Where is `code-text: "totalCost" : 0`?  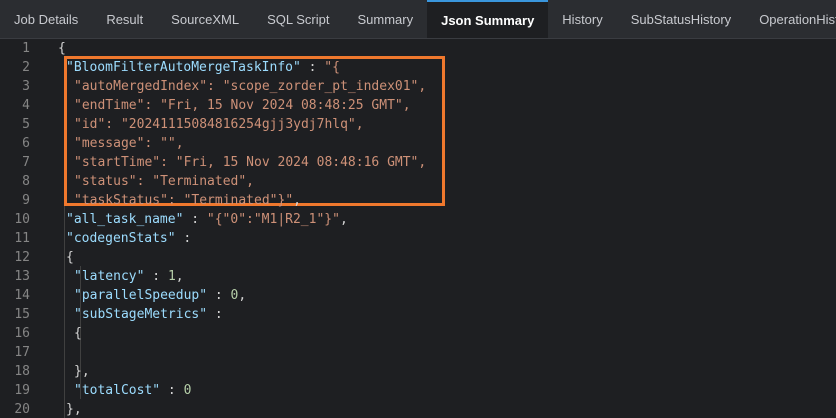
code-text: "totalCost" : 0 is located at coordinates (132, 390).